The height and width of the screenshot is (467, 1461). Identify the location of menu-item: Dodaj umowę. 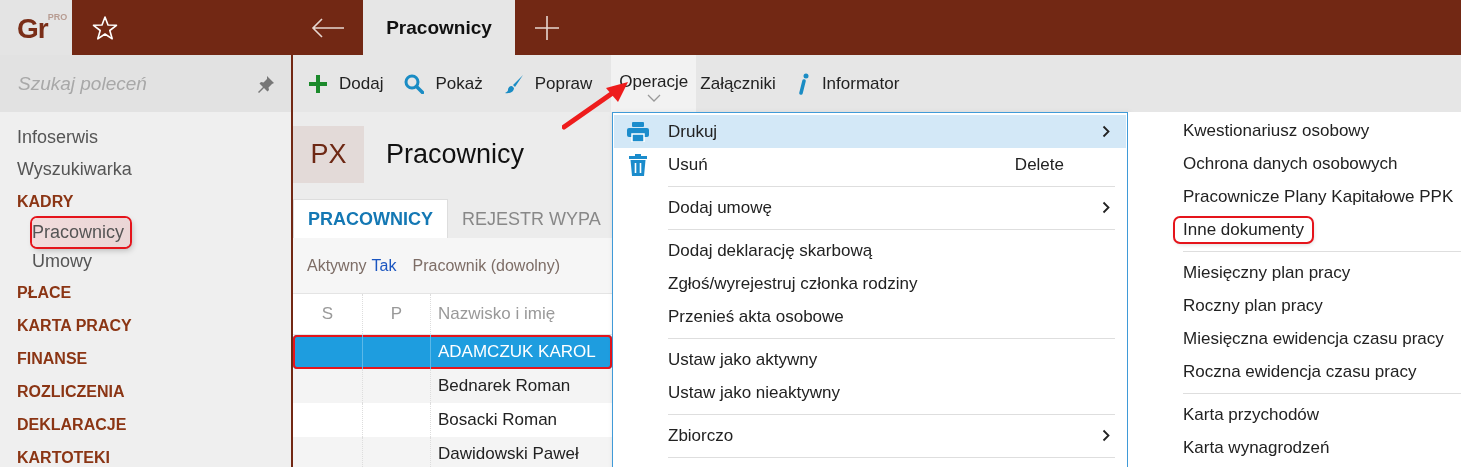
(870, 207).